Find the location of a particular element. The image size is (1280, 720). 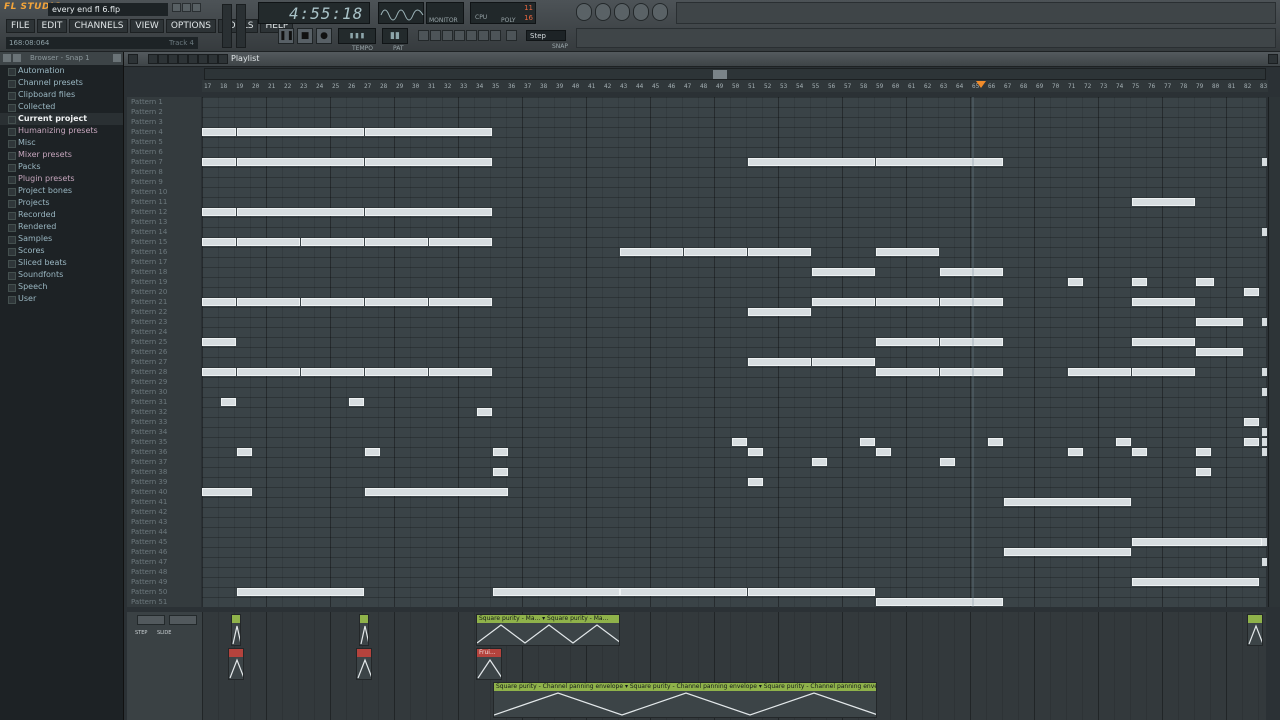

menu-options: OPTIONS is located at coordinates (191, 26).